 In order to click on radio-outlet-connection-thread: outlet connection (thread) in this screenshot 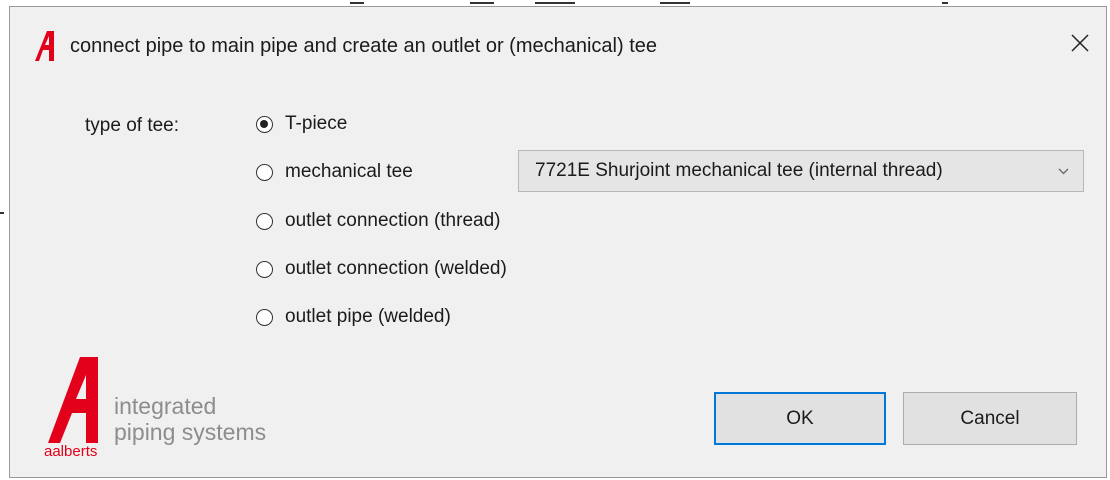, I will do `click(378, 221)`.